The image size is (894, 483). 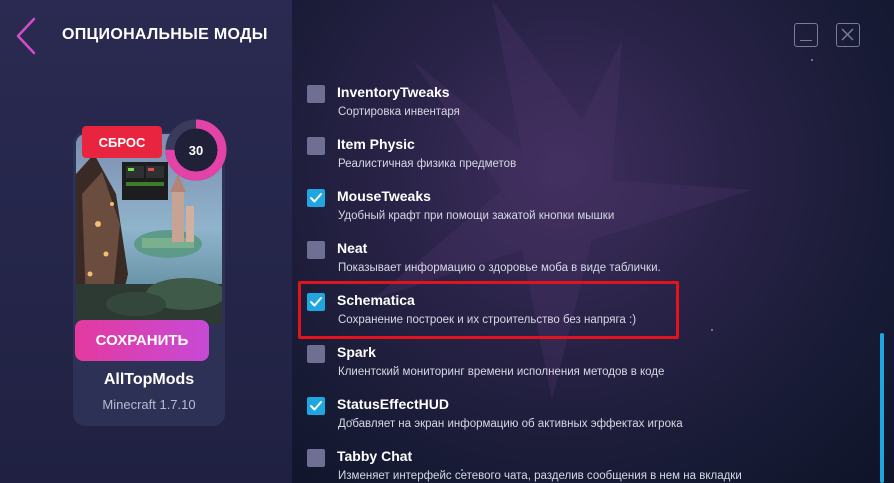 What do you see at coordinates (376, 144) in the screenshot?
I see `mod-name: Item Physic` at bounding box center [376, 144].